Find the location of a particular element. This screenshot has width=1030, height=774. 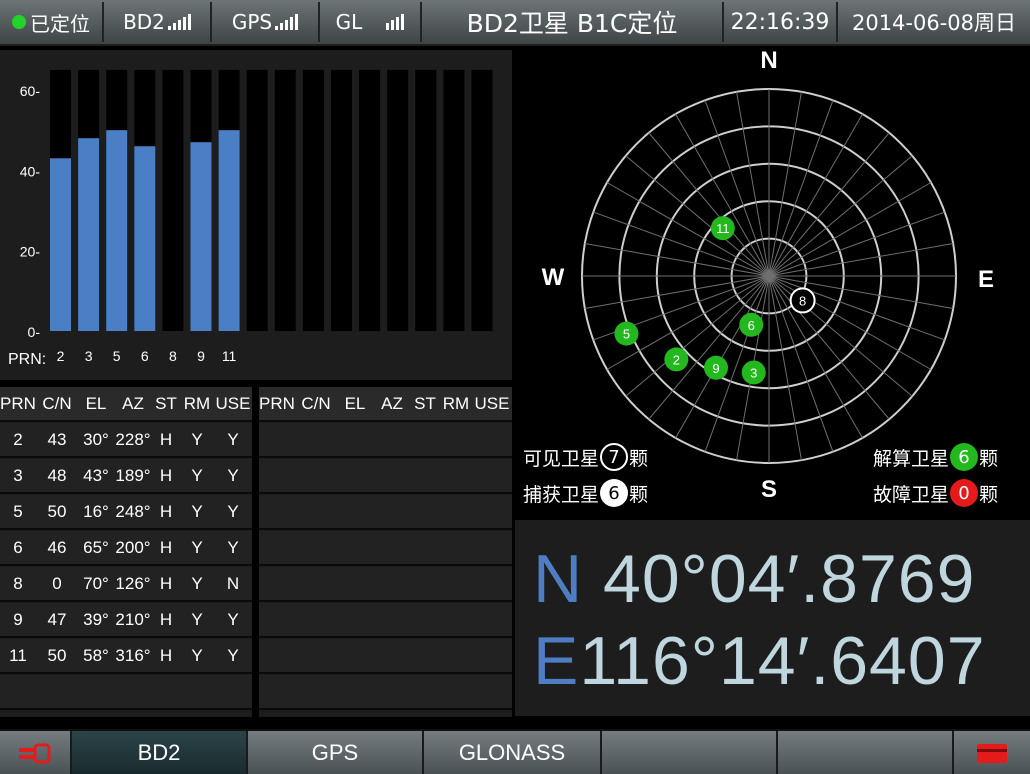

key-icon is located at coordinates (35, 753).